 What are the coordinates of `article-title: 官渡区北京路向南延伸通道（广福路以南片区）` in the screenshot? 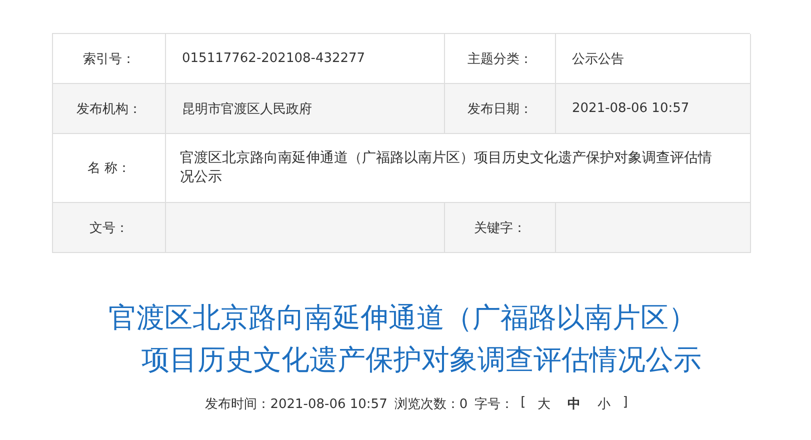 It's located at (402, 318).